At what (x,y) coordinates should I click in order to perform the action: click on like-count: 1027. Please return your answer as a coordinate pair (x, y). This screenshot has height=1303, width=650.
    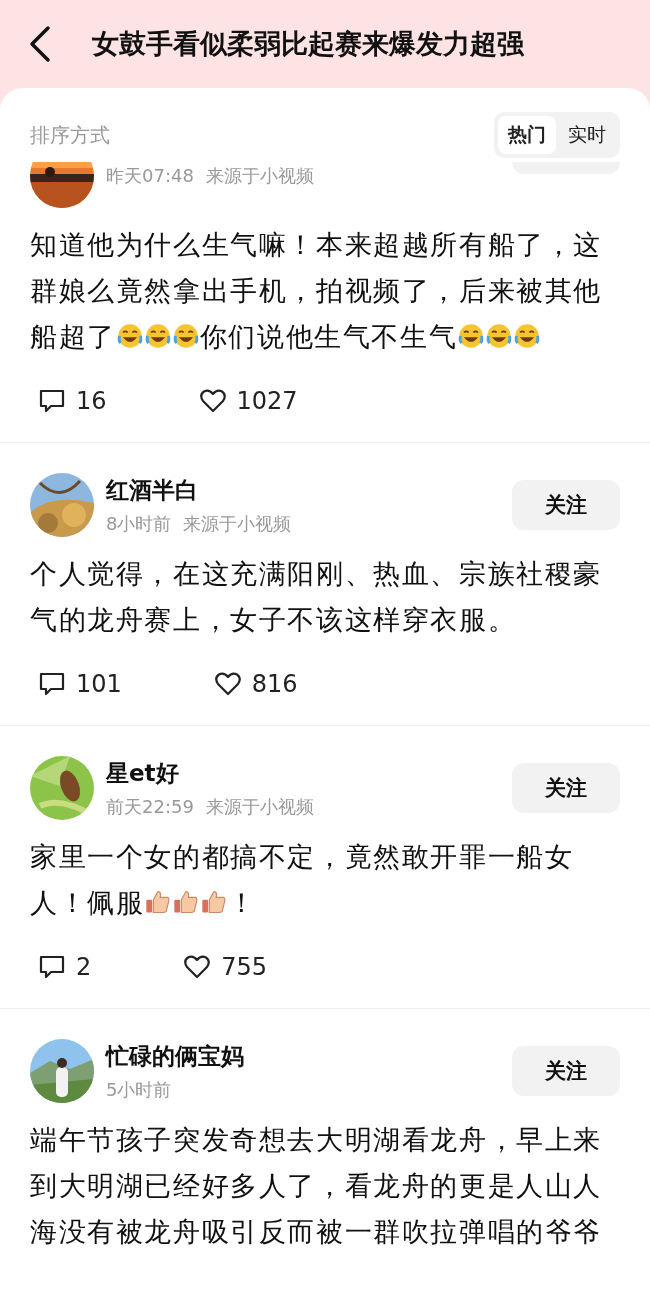
    Looking at the image, I should click on (267, 401).